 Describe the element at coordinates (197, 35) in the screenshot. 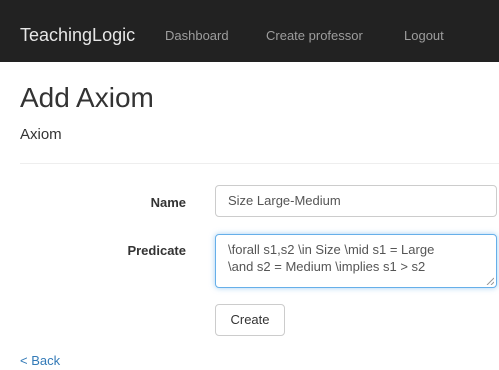

I see `nav-dashboard-link: Dashboard` at that location.